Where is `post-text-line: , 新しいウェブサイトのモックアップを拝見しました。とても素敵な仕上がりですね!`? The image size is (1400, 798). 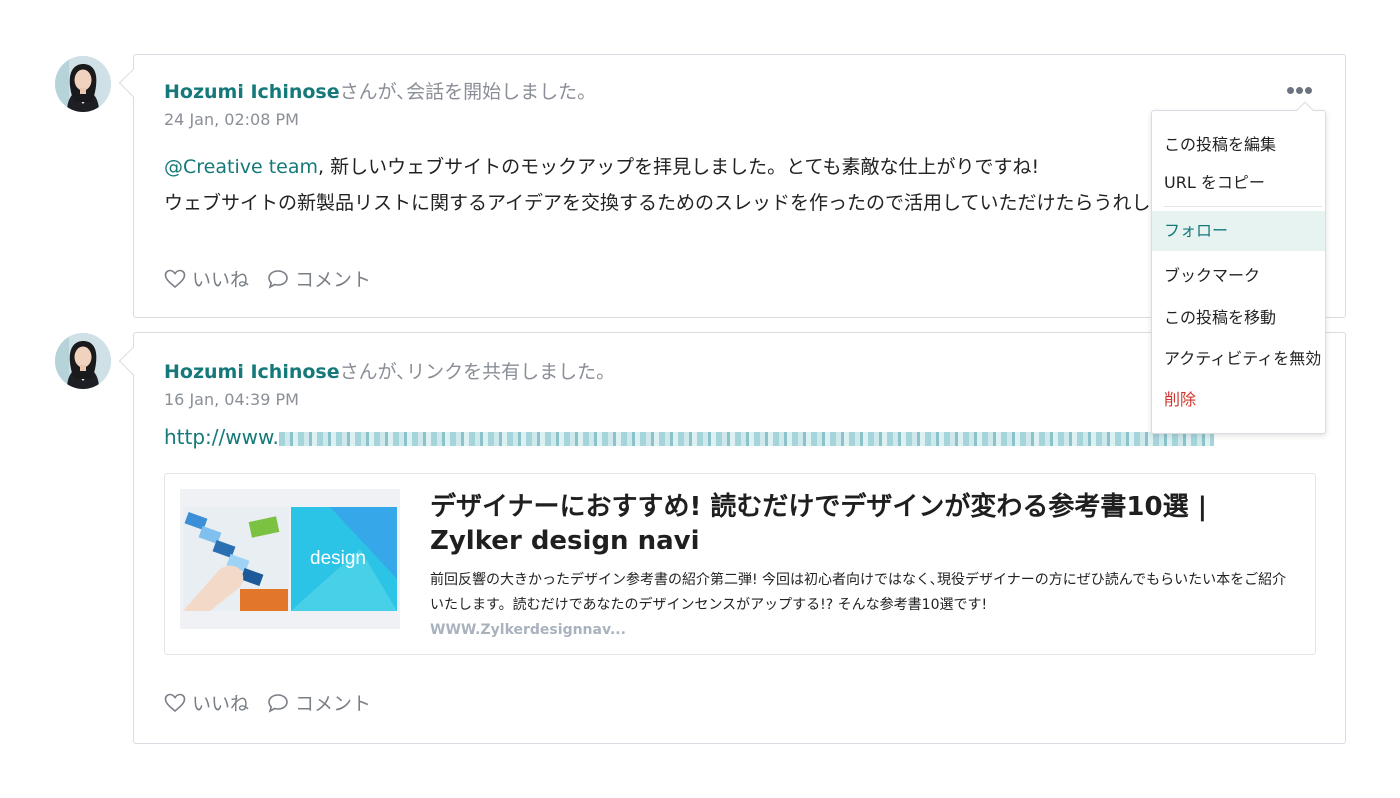 post-text-line: , 新しいウェブサイトのモックアップを拝見しました。とても素敵な仕上がりですね! is located at coordinates (679, 167).